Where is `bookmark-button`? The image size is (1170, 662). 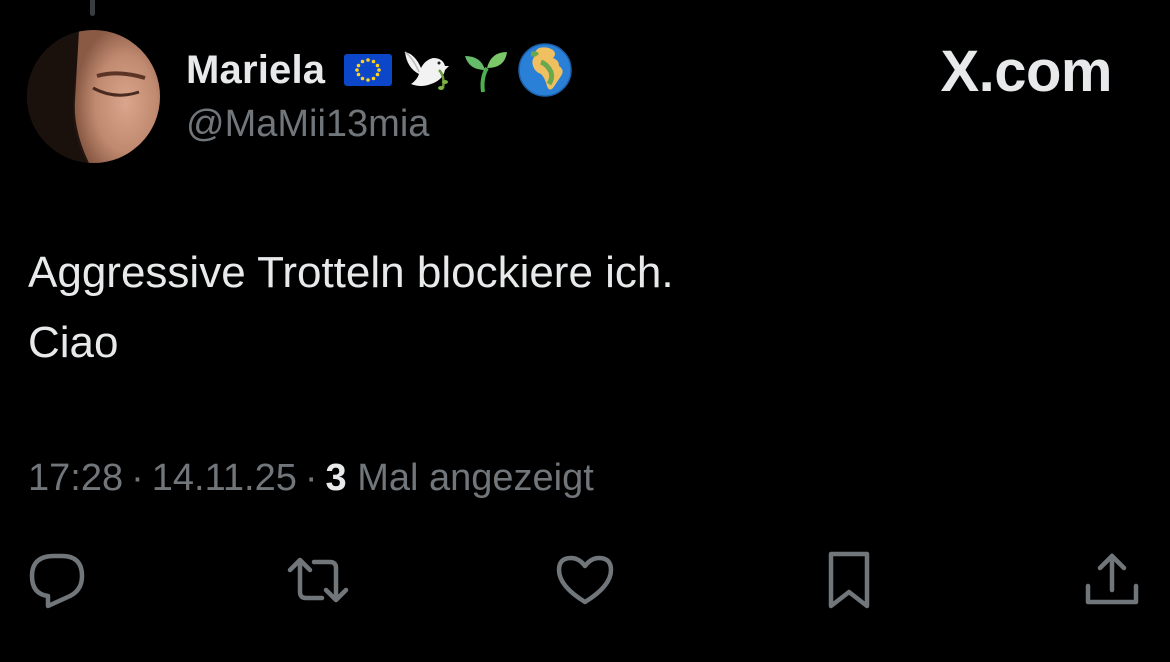
bookmark-button is located at coordinates (849, 580).